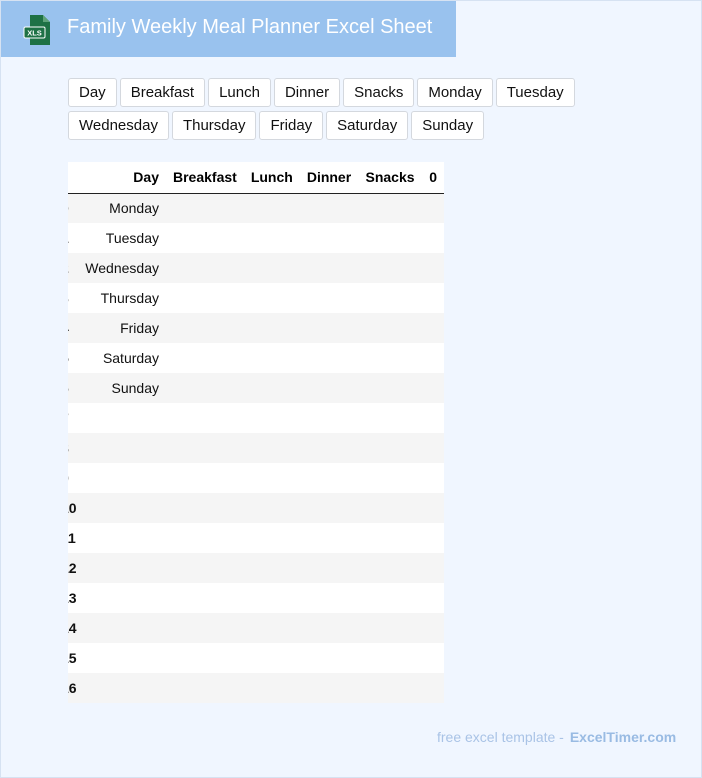 The image size is (702, 778). What do you see at coordinates (121, 298) in the screenshot?
I see `table-cell: Thursday` at bounding box center [121, 298].